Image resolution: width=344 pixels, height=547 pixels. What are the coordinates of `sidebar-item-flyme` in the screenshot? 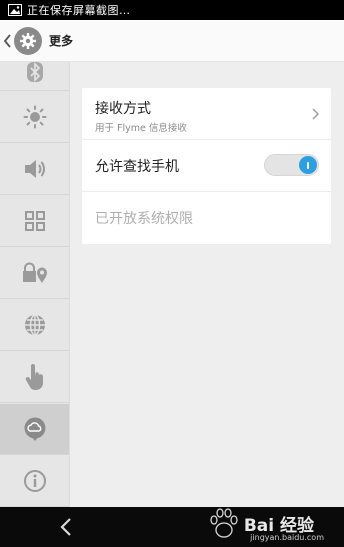 It's located at (34, 429).